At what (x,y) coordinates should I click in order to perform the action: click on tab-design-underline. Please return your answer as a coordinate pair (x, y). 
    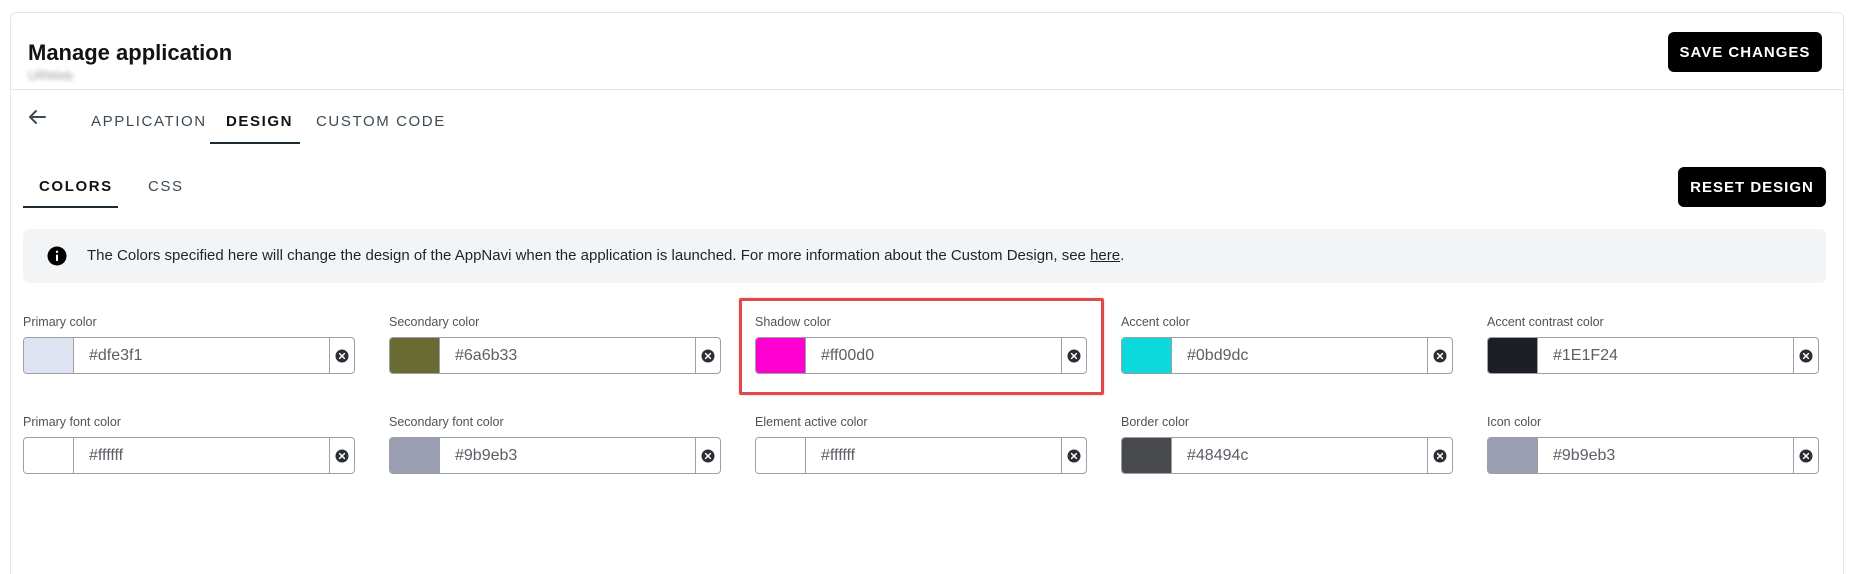
    Looking at the image, I should click on (255, 143).